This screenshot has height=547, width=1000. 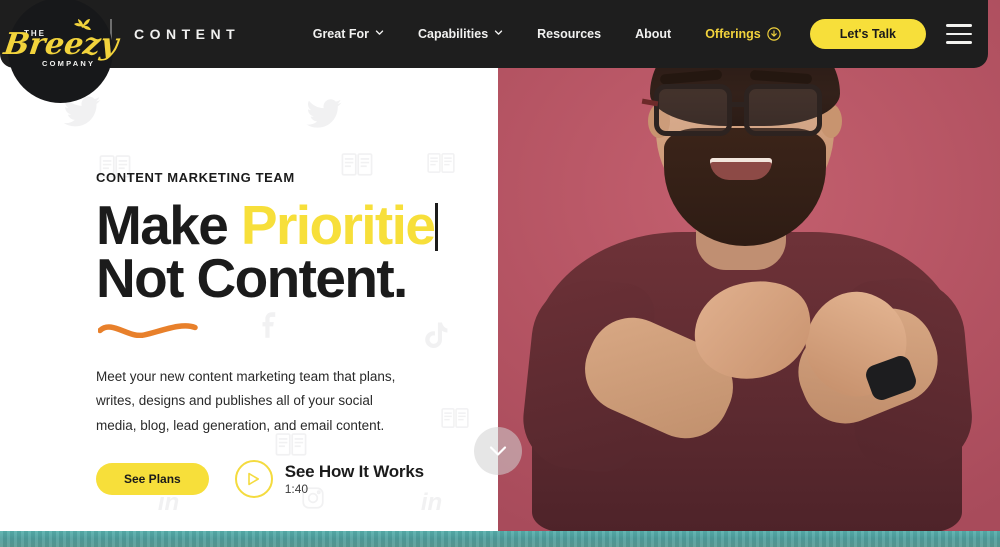 I want to click on nav-item-great-for: Great For, so click(x=348, y=34).